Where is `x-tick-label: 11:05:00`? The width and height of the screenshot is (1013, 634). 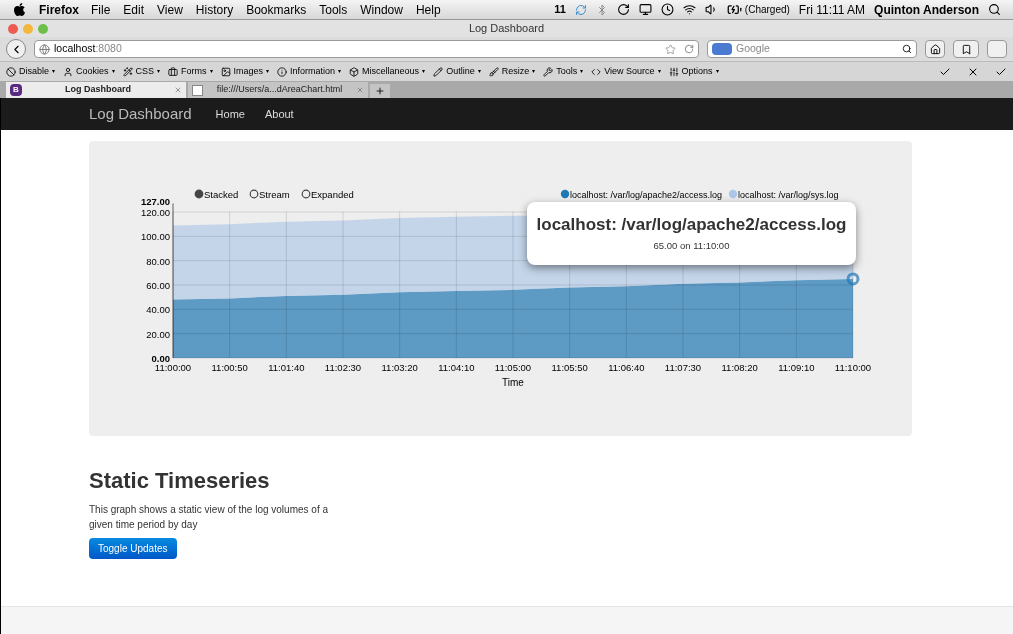
x-tick-label: 11:05:00 is located at coordinates (513, 367).